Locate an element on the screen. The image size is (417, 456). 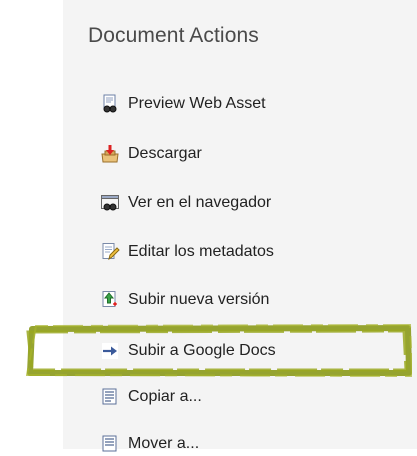
view-in-browser-icon is located at coordinates (110, 203).